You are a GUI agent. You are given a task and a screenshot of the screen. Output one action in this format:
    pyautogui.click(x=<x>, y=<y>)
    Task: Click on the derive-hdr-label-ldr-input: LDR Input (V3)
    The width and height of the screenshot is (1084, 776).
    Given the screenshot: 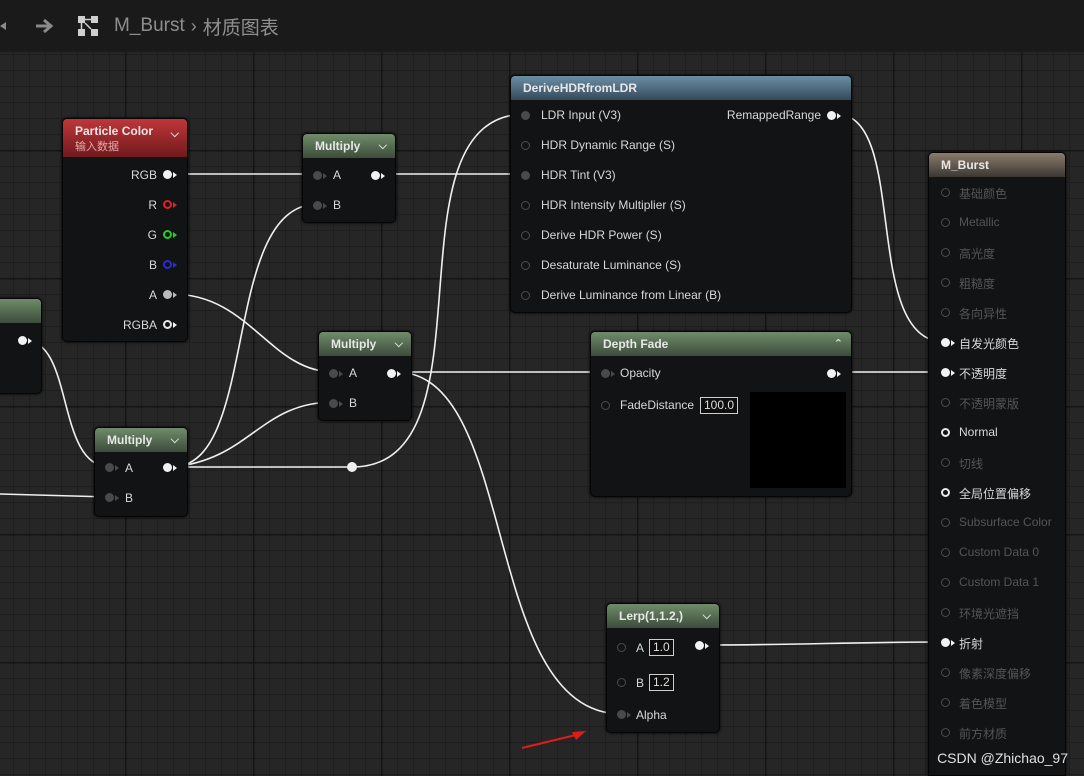 What is the action you would take?
    pyautogui.click(x=581, y=115)
    